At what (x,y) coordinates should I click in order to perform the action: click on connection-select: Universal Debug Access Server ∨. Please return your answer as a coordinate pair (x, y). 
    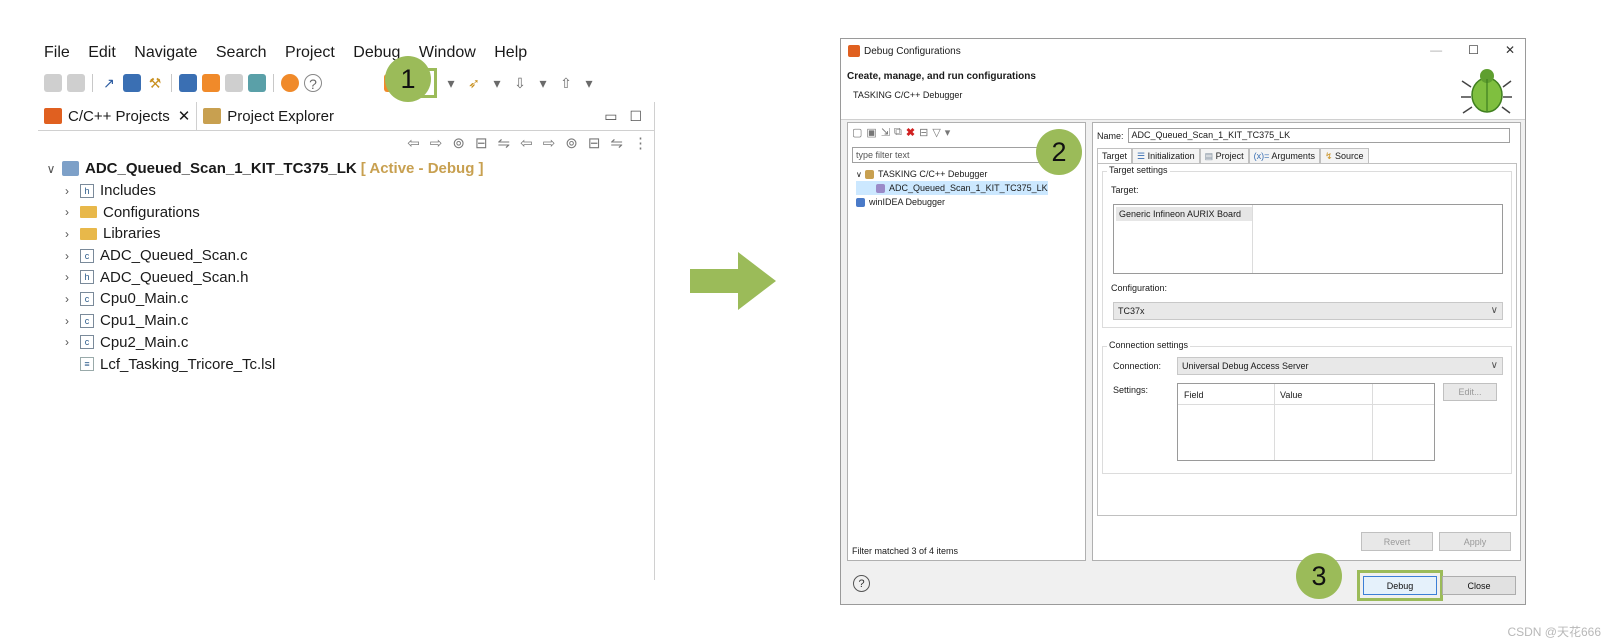
    Looking at the image, I should click on (1340, 366).